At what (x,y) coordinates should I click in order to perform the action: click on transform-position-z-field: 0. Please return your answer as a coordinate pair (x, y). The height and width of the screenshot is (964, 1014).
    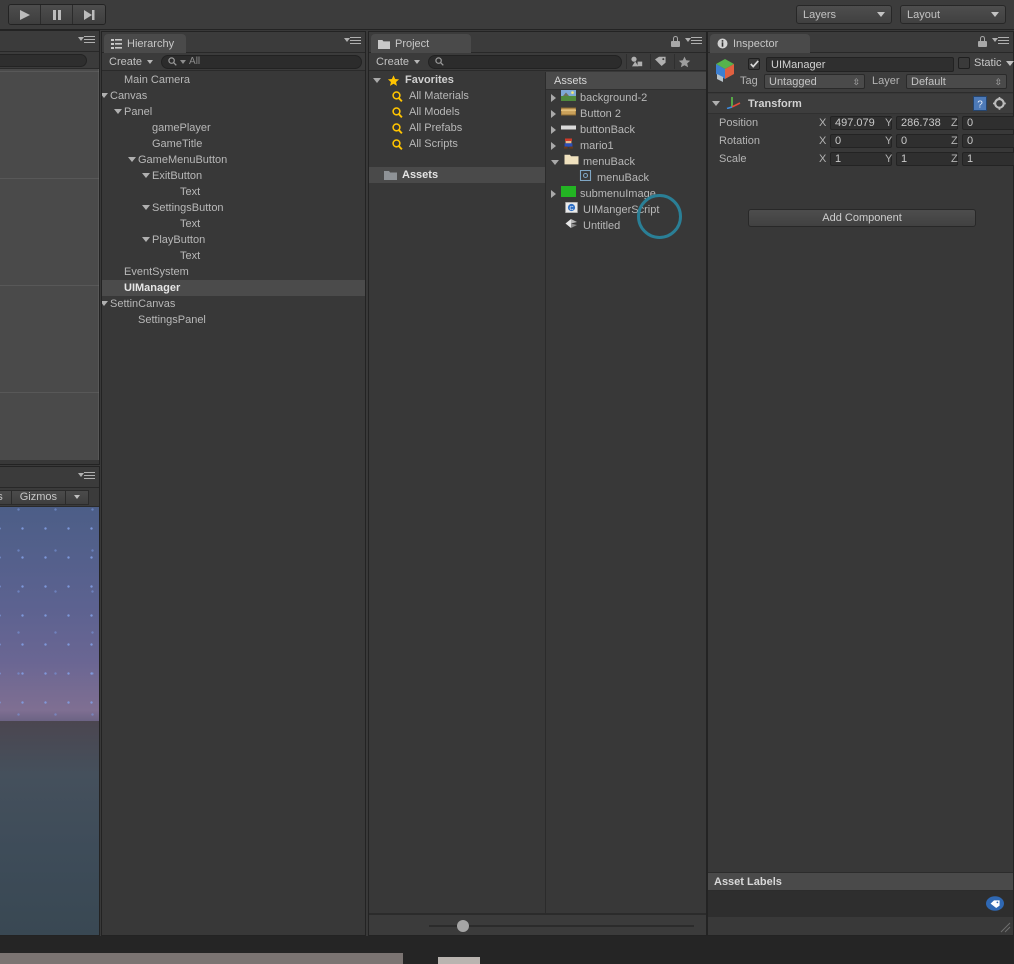
    Looking at the image, I should click on (988, 123).